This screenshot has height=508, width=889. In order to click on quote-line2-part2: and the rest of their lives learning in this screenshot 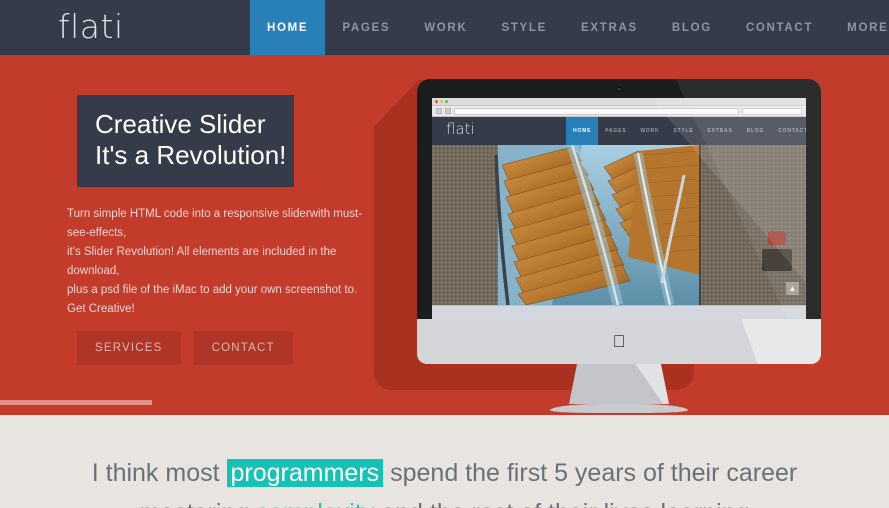, I will do `click(561, 503)`.